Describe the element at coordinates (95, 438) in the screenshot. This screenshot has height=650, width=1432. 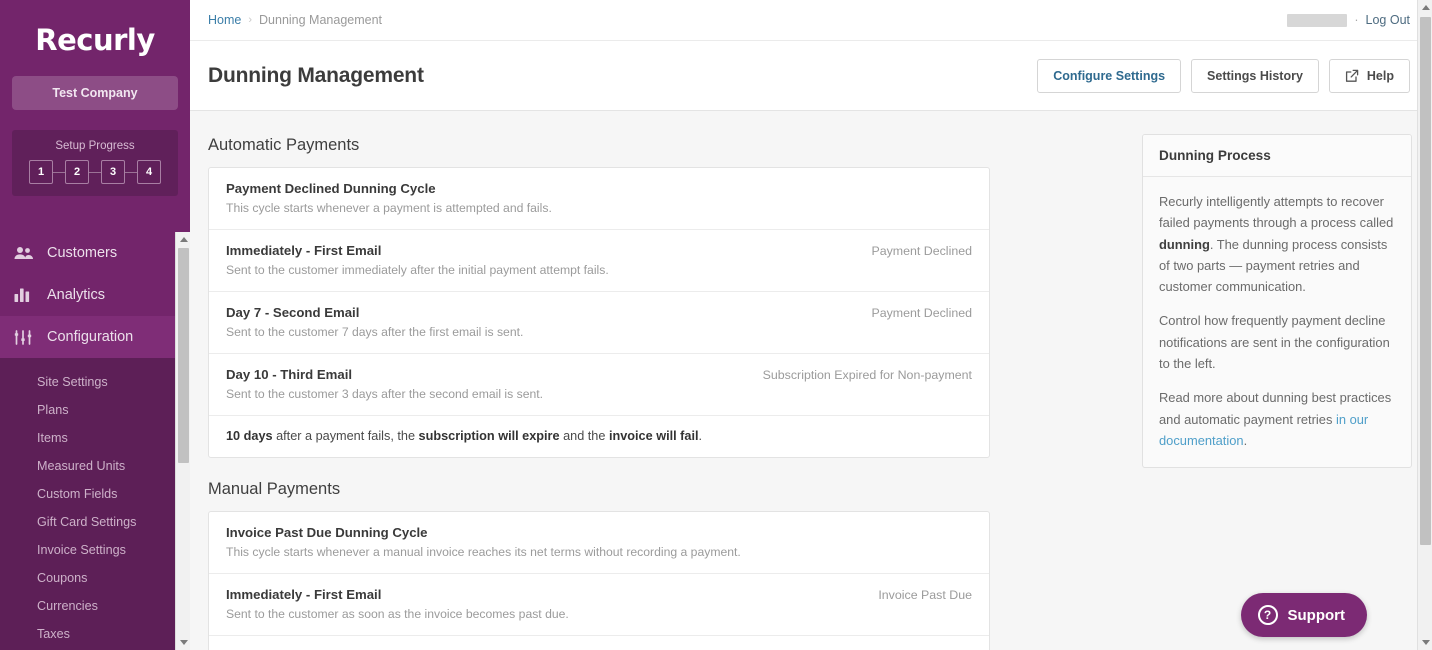
I see `sidebar-subitem-items: Items` at that location.